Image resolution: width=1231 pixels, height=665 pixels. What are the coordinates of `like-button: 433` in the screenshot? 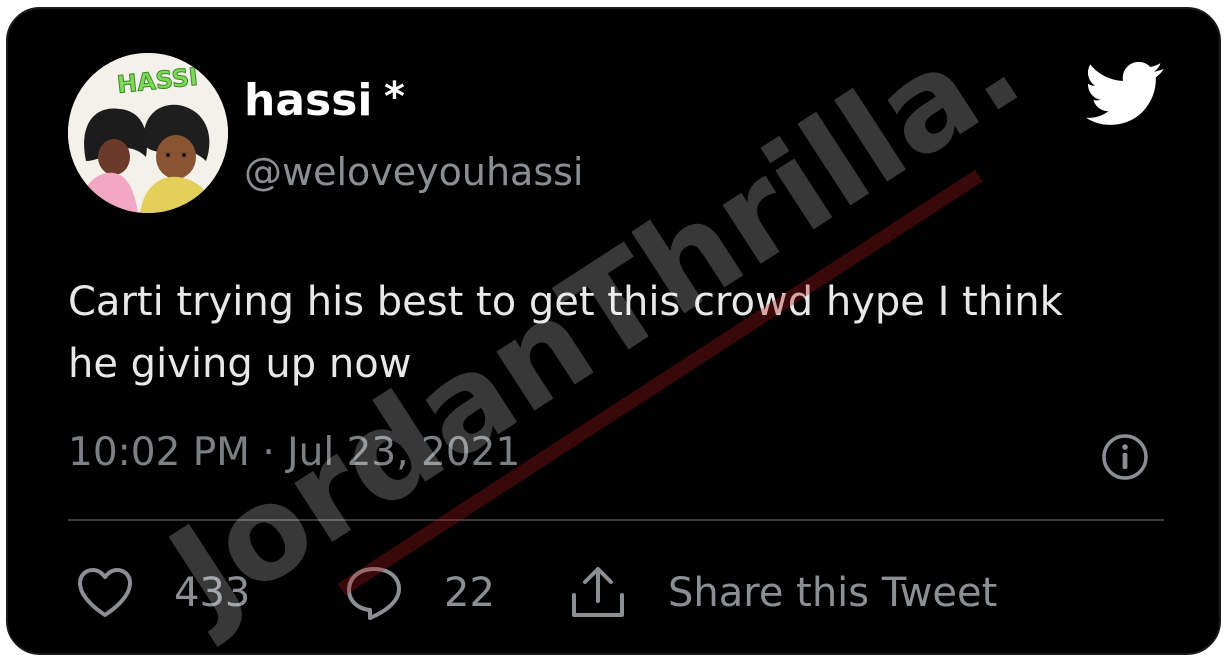 It's located at (163, 593).